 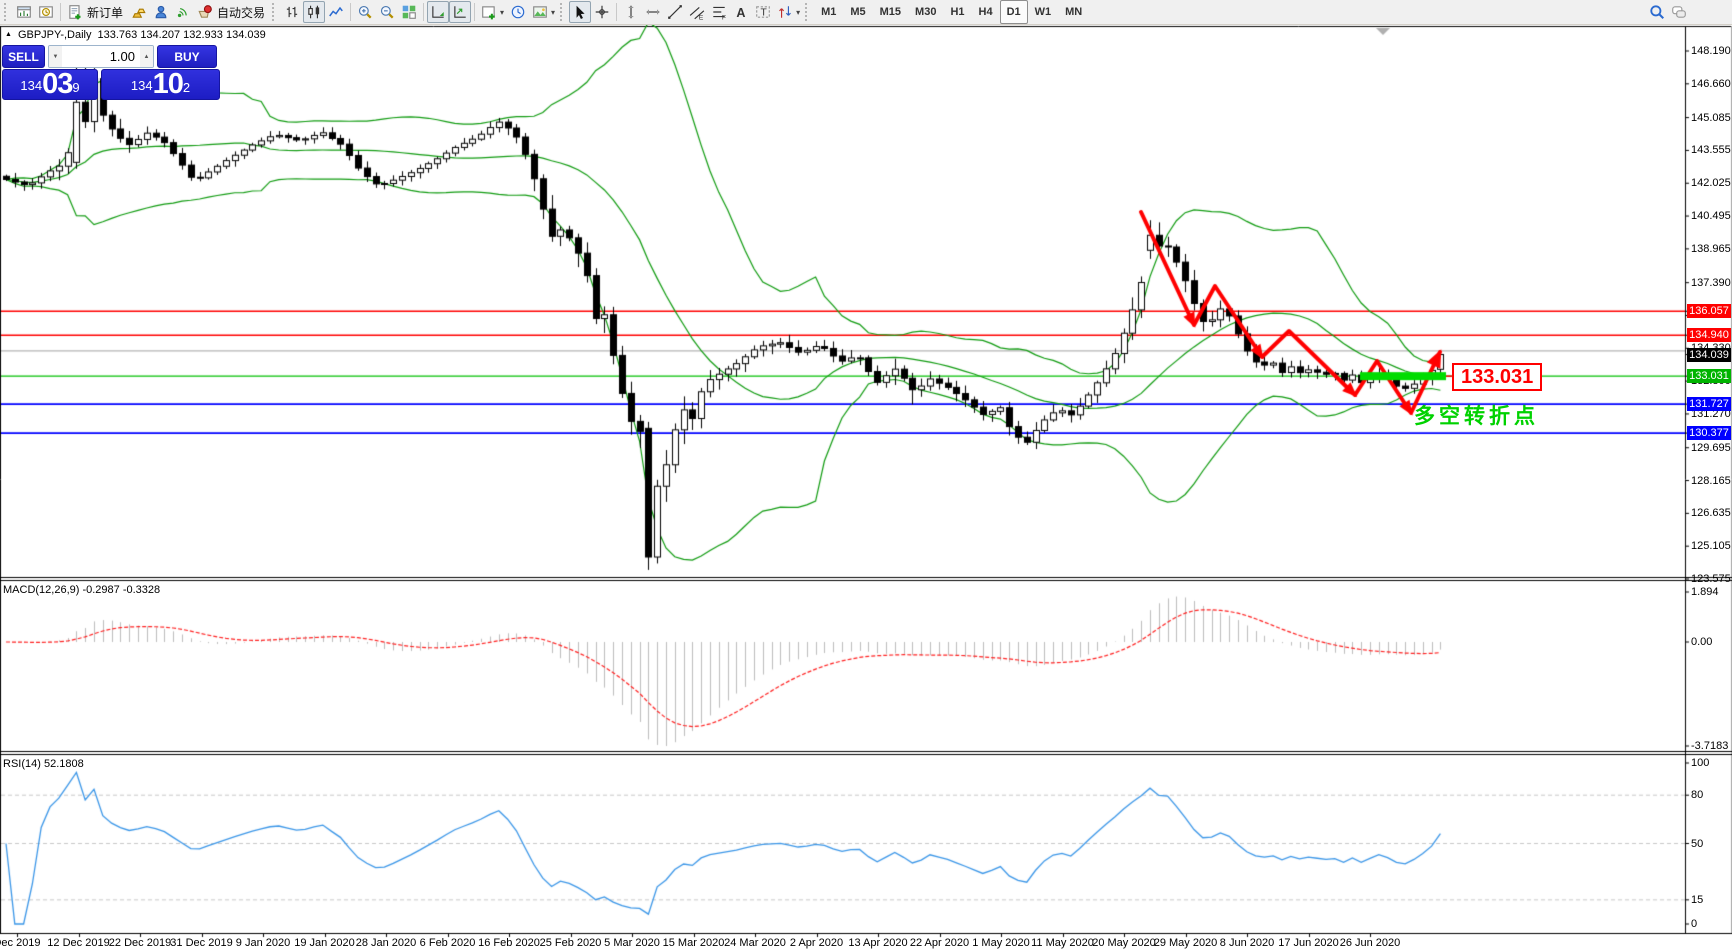 What do you see at coordinates (82, 590) in the screenshot?
I see `macd-indicator-label: MACD(12,26,9) -0.2987 -0.3328` at bounding box center [82, 590].